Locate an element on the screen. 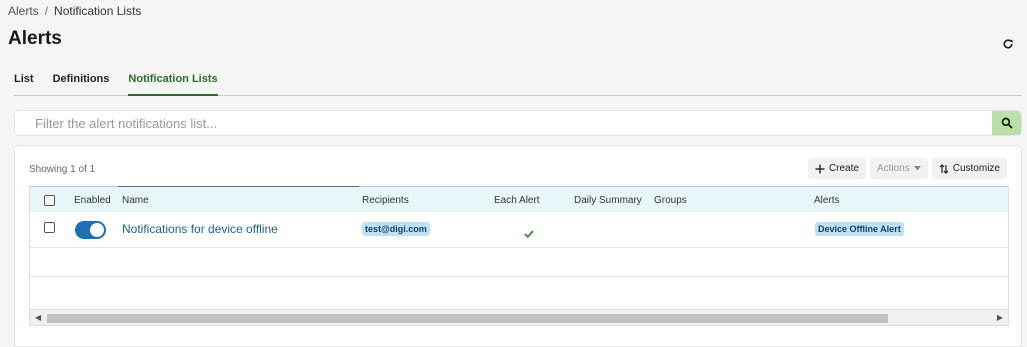 This screenshot has height=347, width=1027. scroll-right-icon: ▶ is located at coordinates (1000, 317).